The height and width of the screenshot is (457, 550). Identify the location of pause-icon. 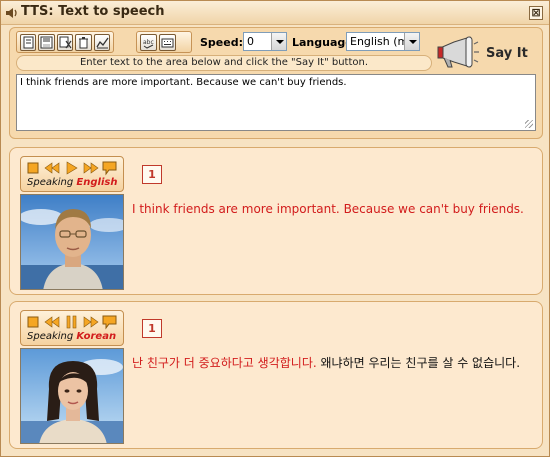
(71, 322).